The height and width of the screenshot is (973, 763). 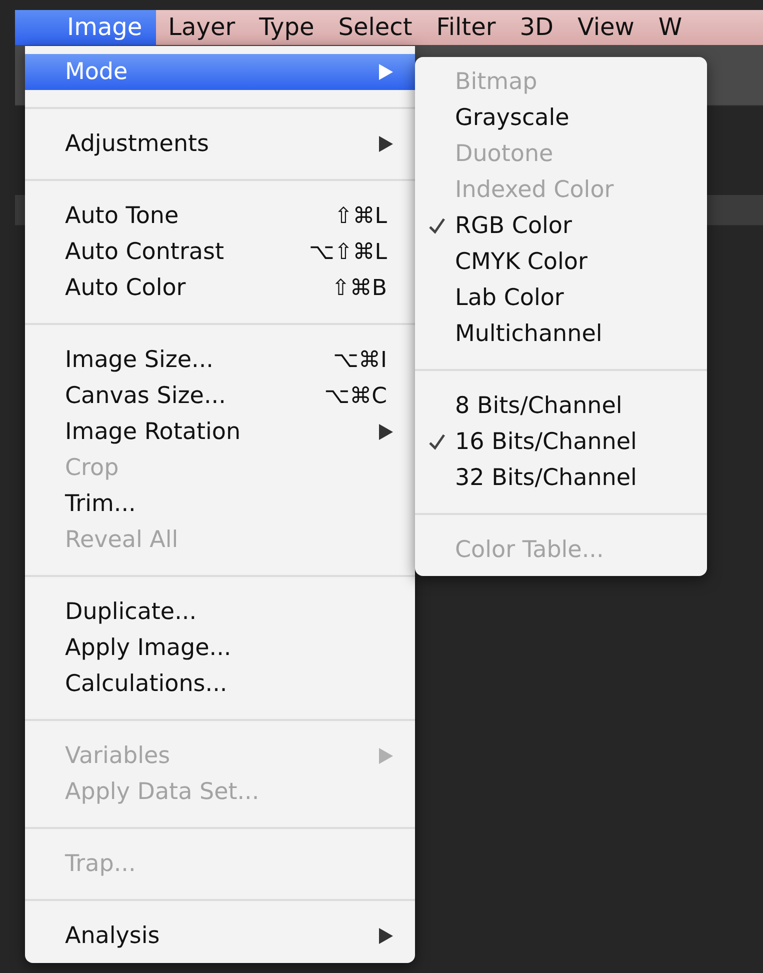 I want to click on menu-item: Adjustments, so click(x=220, y=144).